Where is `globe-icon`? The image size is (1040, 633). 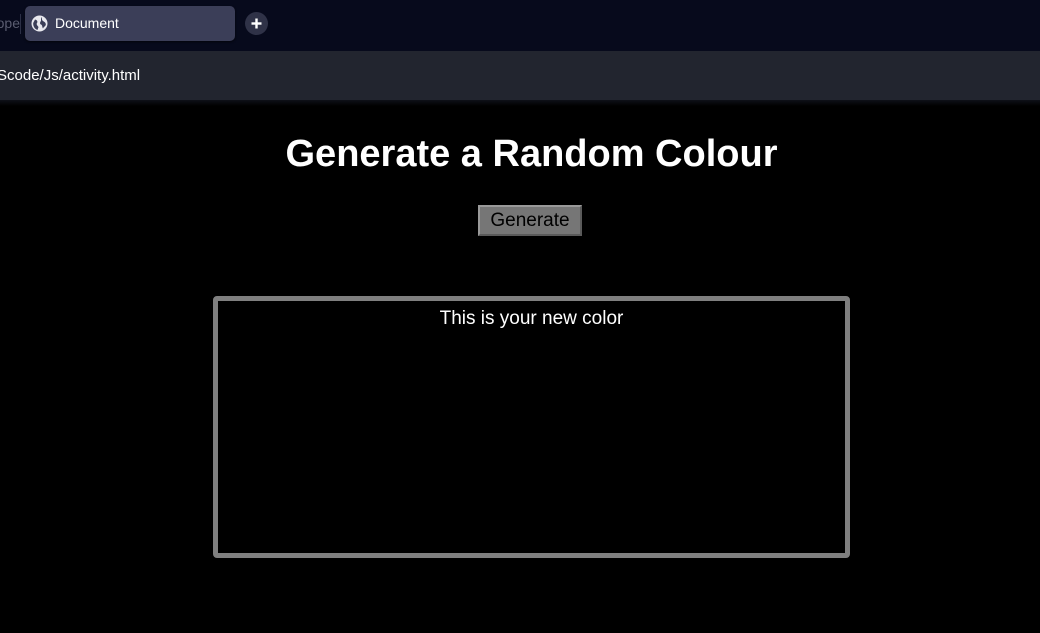 globe-icon is located at coordinates (39, 23).